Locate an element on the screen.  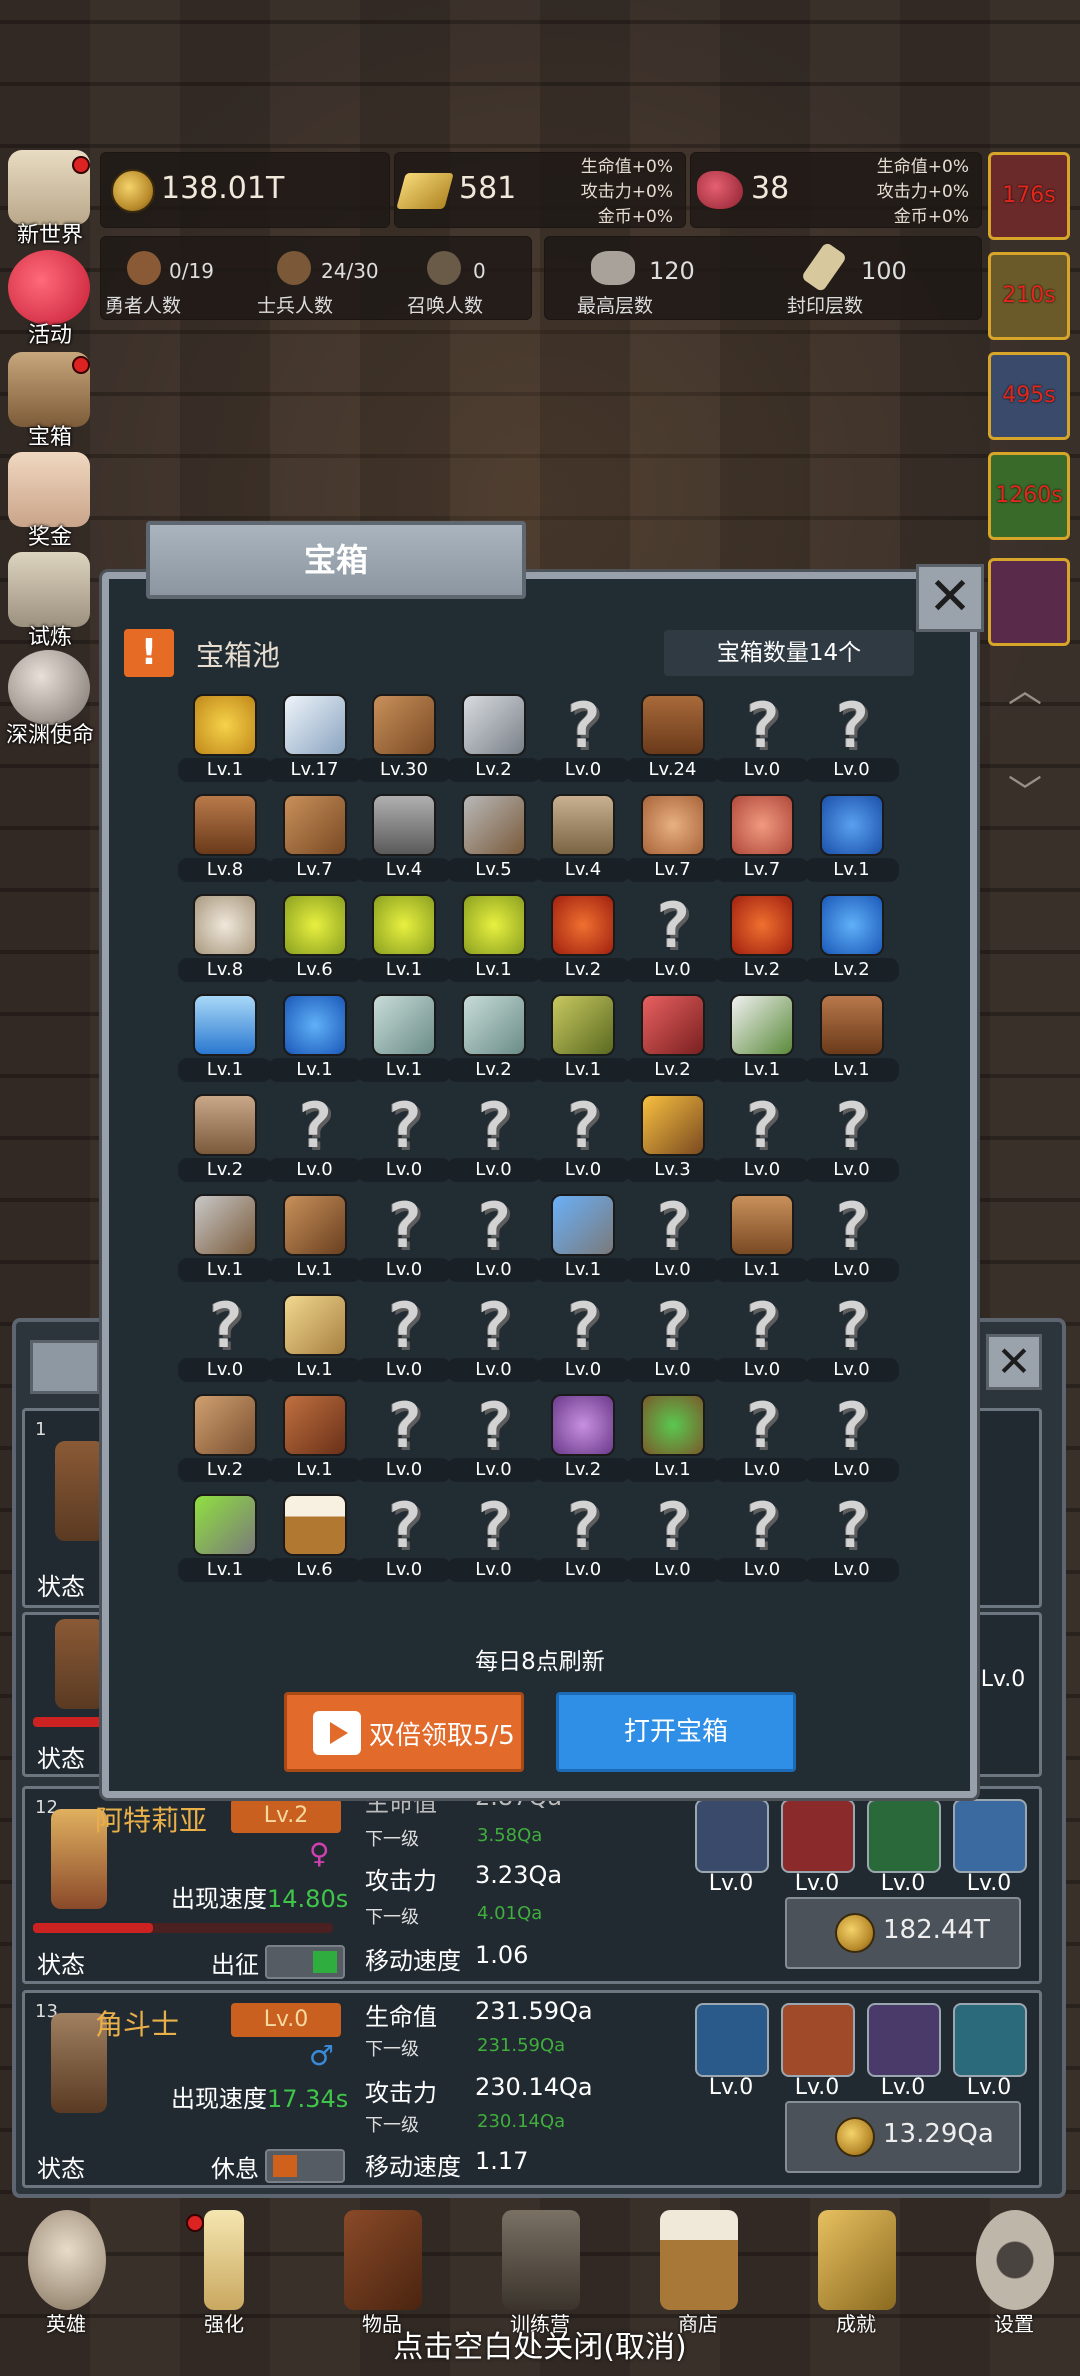
skill-rune-icon is located at coordinates (732, 2040).